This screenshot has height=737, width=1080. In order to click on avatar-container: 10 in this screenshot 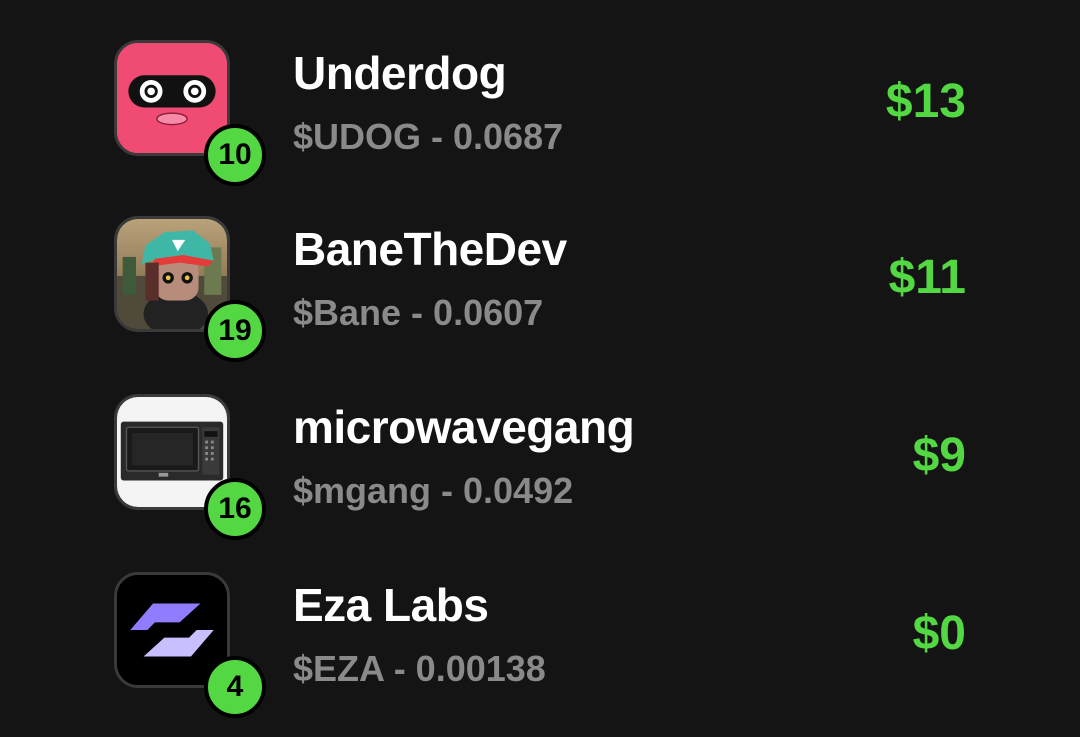, I will do `click(190, 113)`.